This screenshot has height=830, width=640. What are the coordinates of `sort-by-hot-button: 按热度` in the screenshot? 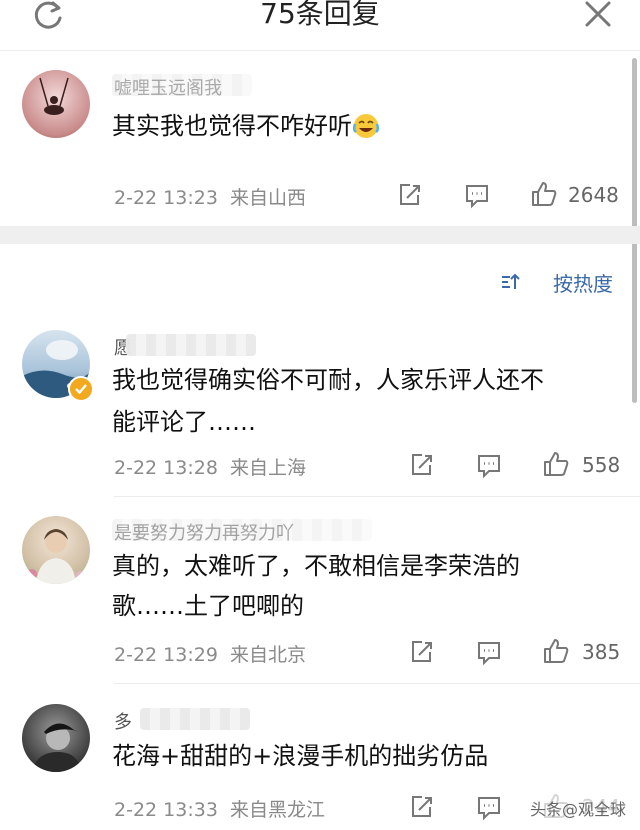 It's located at (583, 282).